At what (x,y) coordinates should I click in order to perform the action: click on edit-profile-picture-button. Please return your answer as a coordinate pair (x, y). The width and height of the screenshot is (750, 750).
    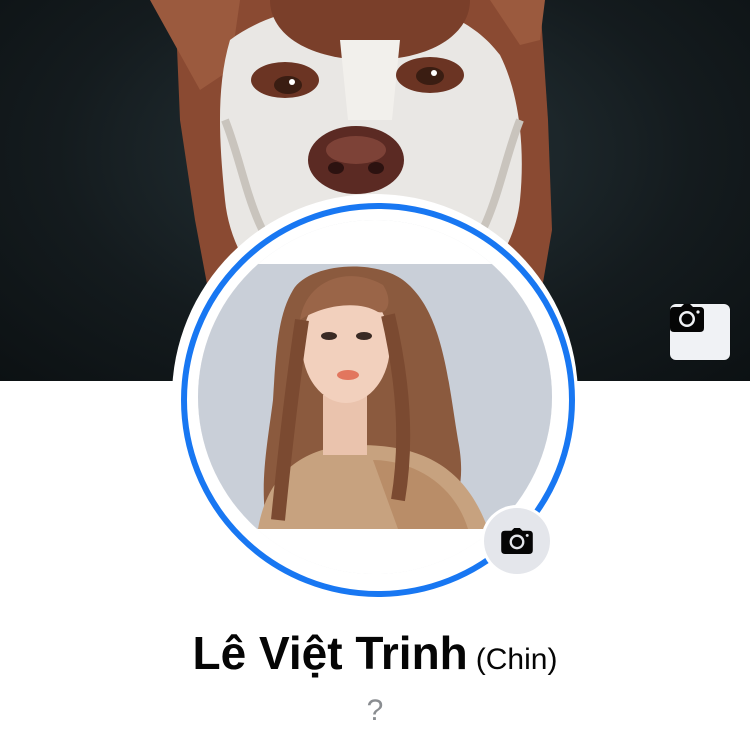
    Looking at the image, I should click on (517, 541).